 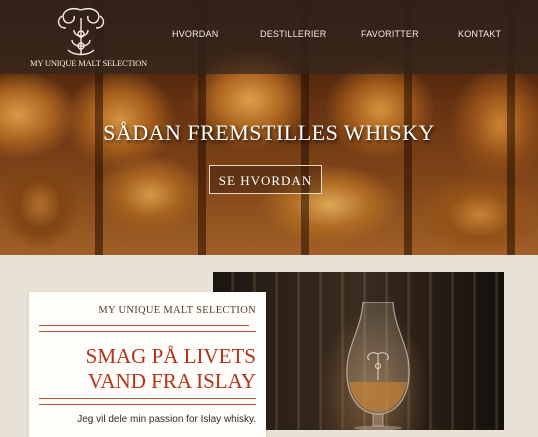 I want to click on glass-icon, so click(x=378, y=366).